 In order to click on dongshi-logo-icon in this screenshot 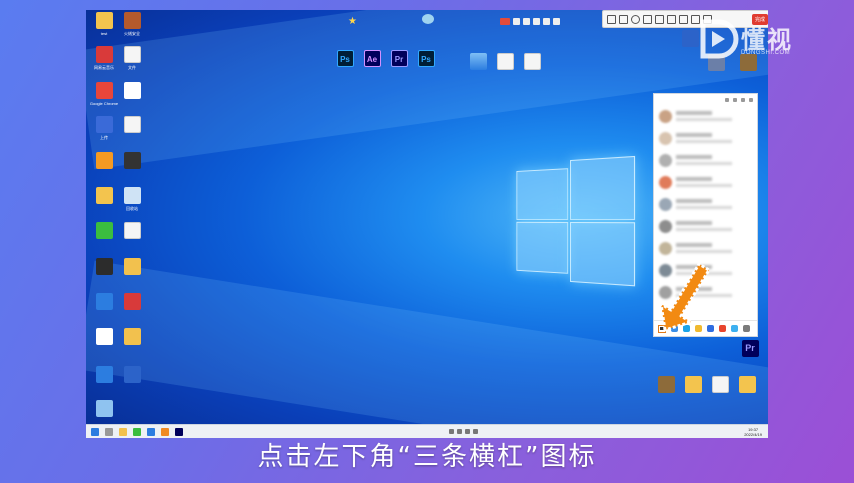, I will do `click(718, 39)`.